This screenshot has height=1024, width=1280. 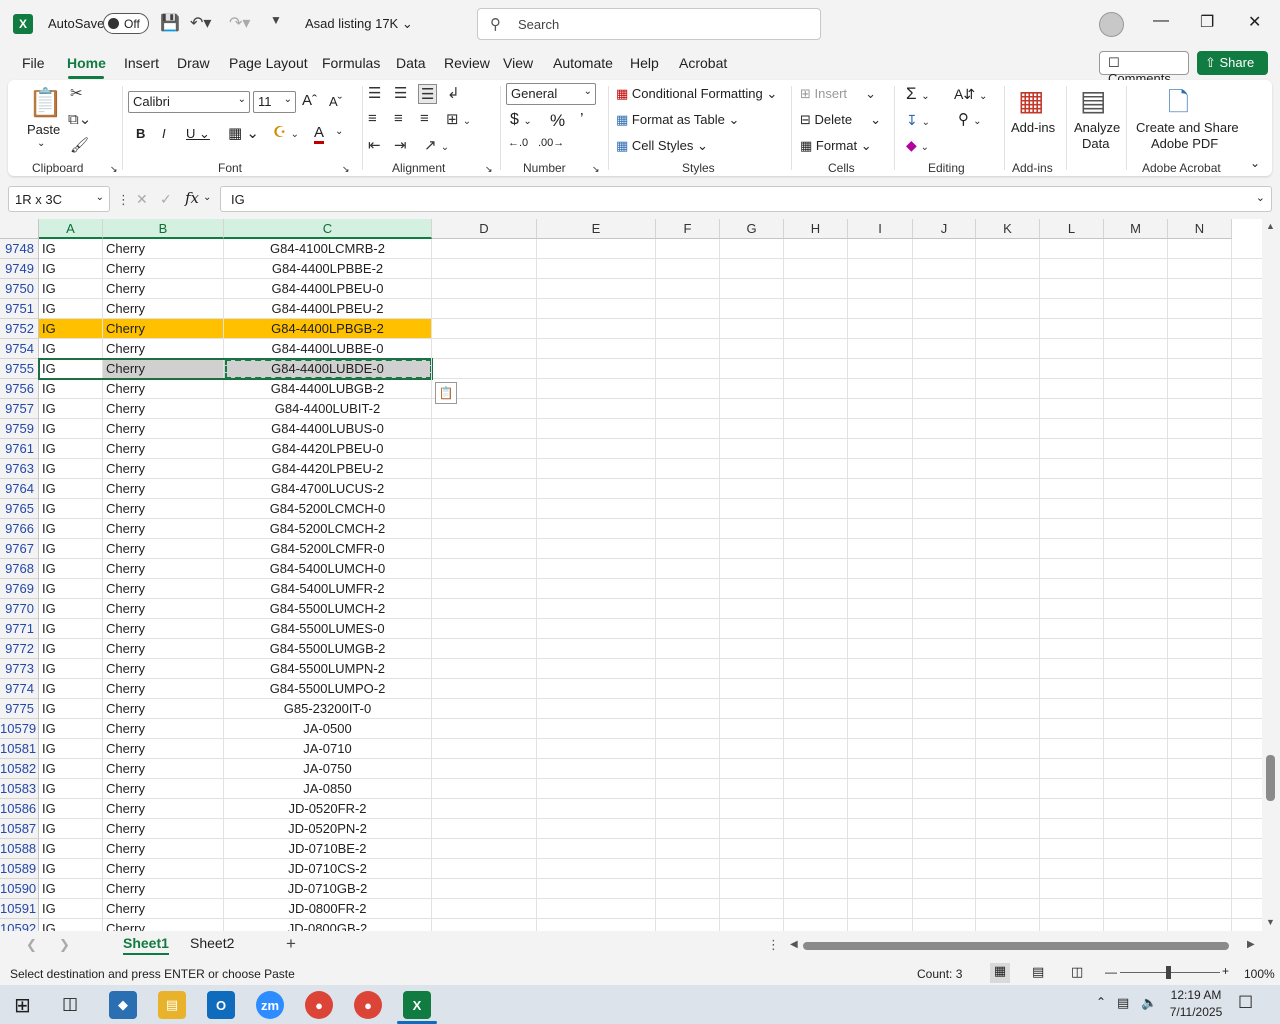 I want to click on increase-decimal-icon: ←.0, so click(x=518, y=143).